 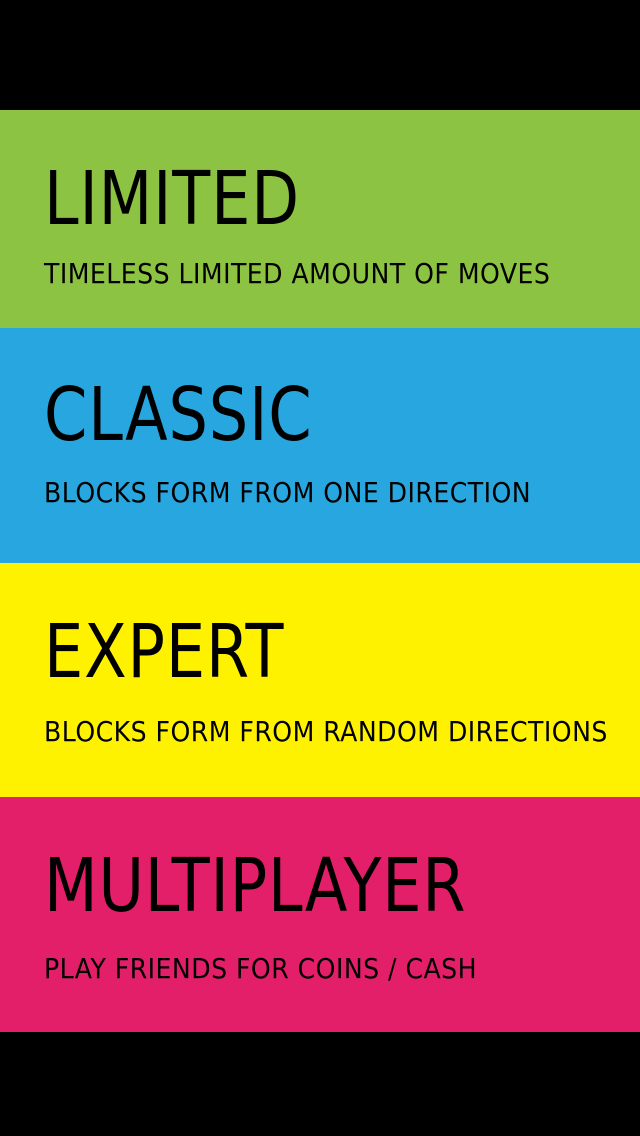 I want to click on mode-title: CLASSIC, so click(x=178, y=415).